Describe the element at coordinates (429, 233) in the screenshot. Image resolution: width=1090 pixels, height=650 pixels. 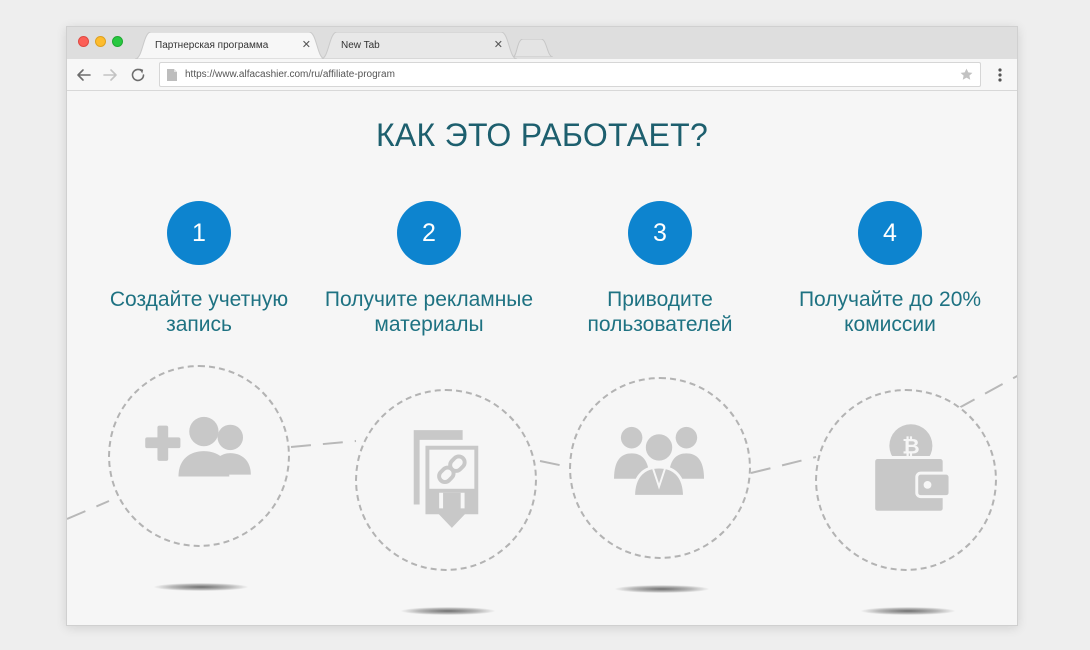
I see `step-2-number: 2` at that location.